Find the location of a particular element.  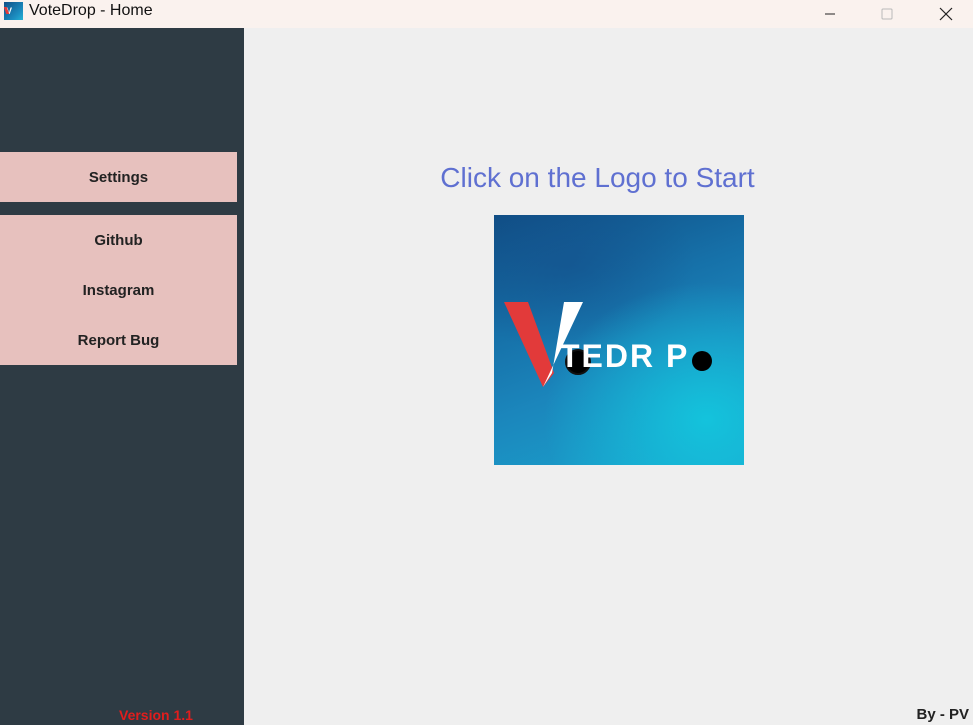

window-title: VoteDrop - Home is located at coordinates (91, 10).